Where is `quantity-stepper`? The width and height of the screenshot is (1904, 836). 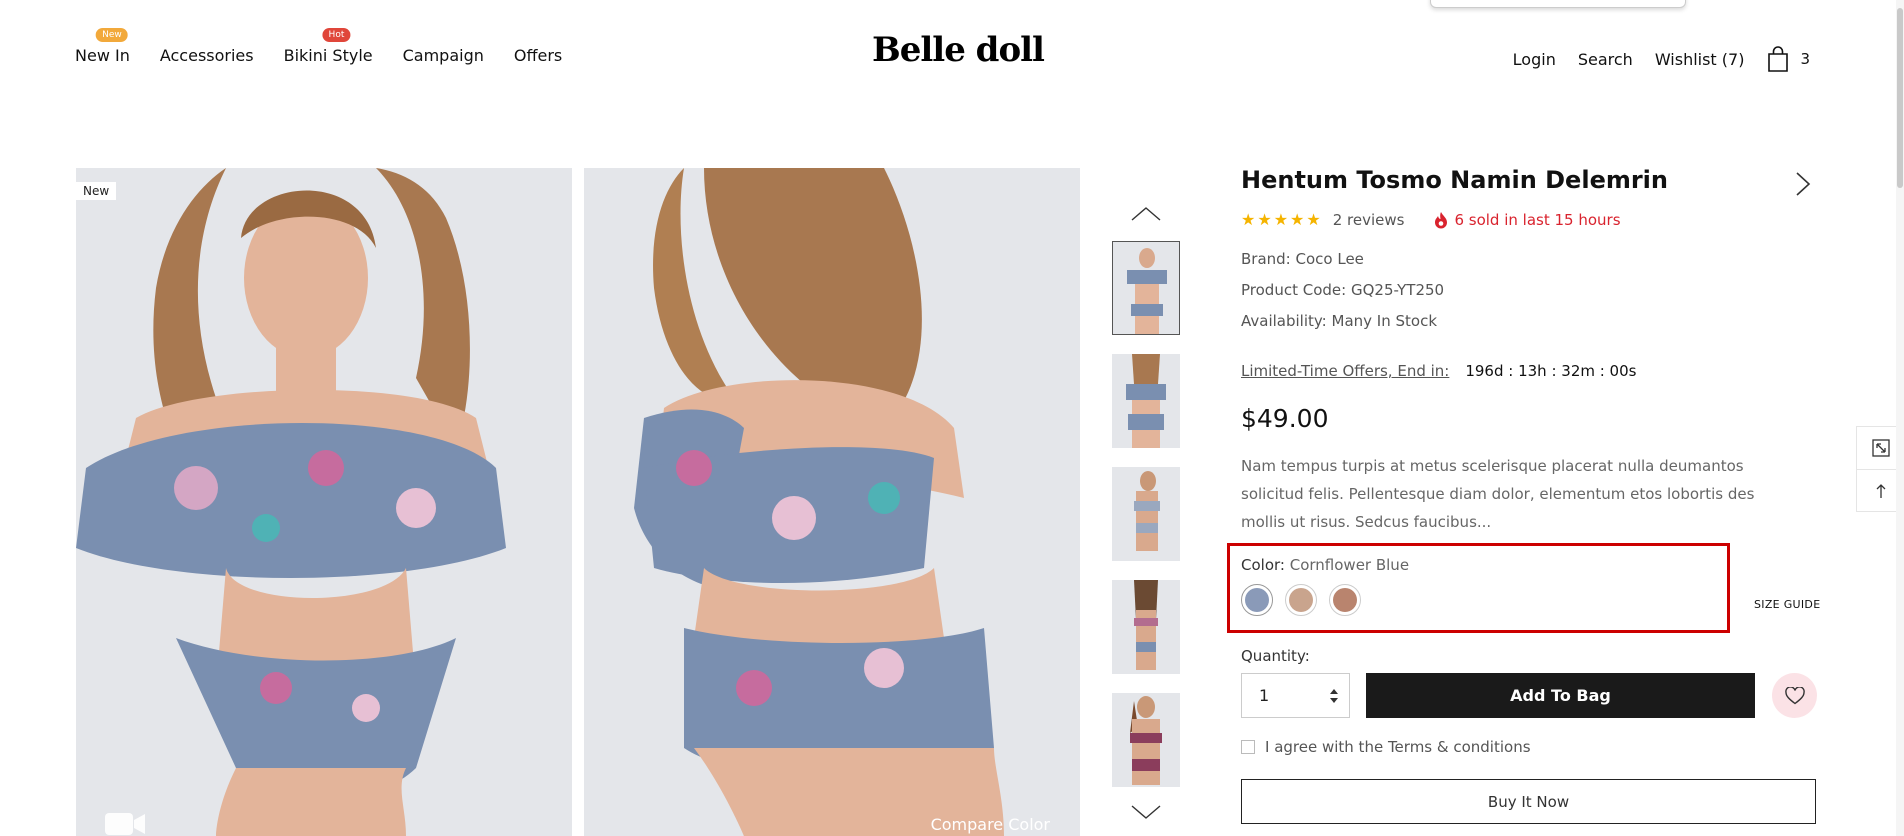 quantity-stepper is located at coordinates (1295, 695).